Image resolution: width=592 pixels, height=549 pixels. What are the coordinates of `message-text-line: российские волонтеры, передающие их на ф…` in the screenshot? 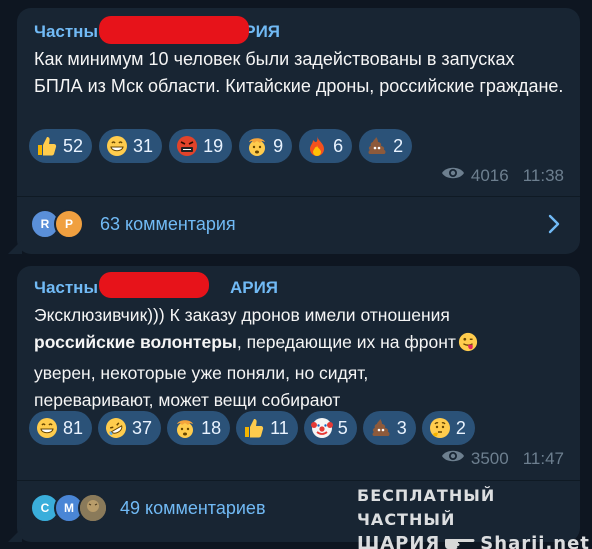 It's located at (300, 344).